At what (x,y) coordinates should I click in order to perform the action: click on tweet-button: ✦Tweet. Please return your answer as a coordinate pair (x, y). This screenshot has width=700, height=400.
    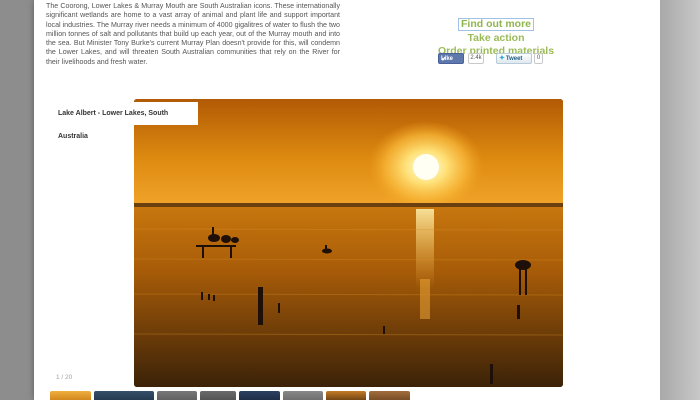
    Looking at the image, I should click on (514, 58).